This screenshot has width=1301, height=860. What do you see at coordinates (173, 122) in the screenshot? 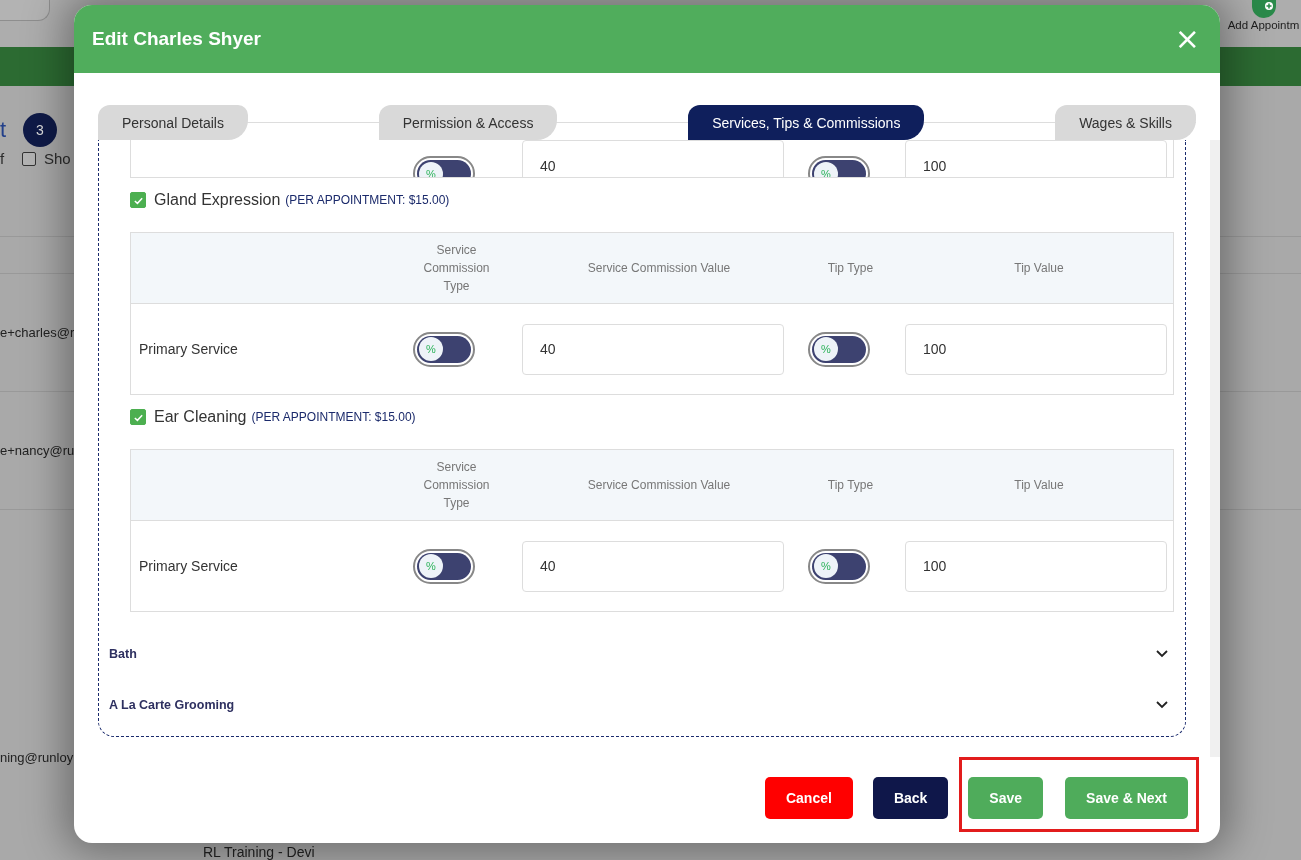
I see `tab: Personal Details` at bounding box center [173, 122].